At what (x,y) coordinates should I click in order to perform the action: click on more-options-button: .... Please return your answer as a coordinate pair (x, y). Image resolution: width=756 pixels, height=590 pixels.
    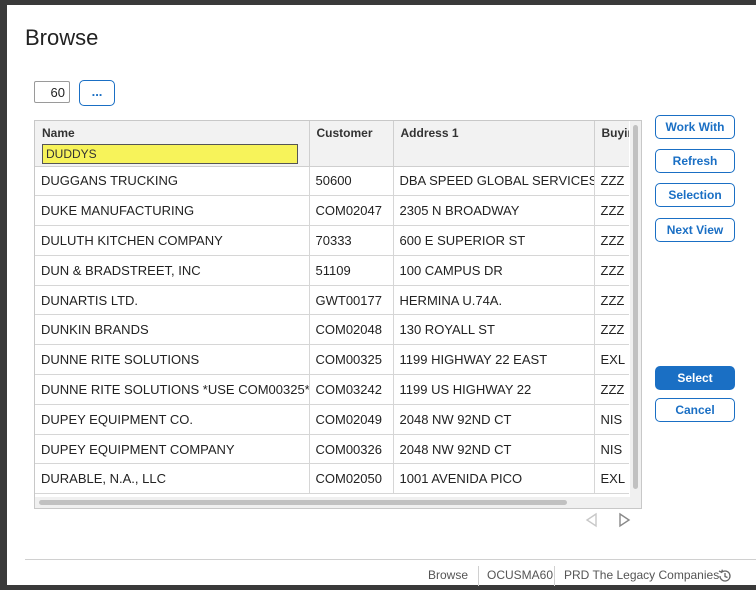
    Looking at the image, I should click on (97, 93).